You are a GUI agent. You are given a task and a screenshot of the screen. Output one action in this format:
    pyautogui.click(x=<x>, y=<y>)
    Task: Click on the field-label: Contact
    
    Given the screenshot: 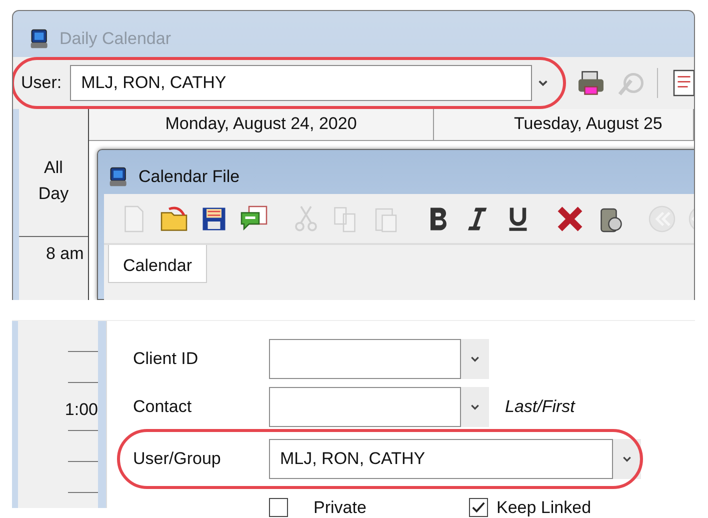 What is the action you would take?
    pyautogui.click(x=163, y=407)
    